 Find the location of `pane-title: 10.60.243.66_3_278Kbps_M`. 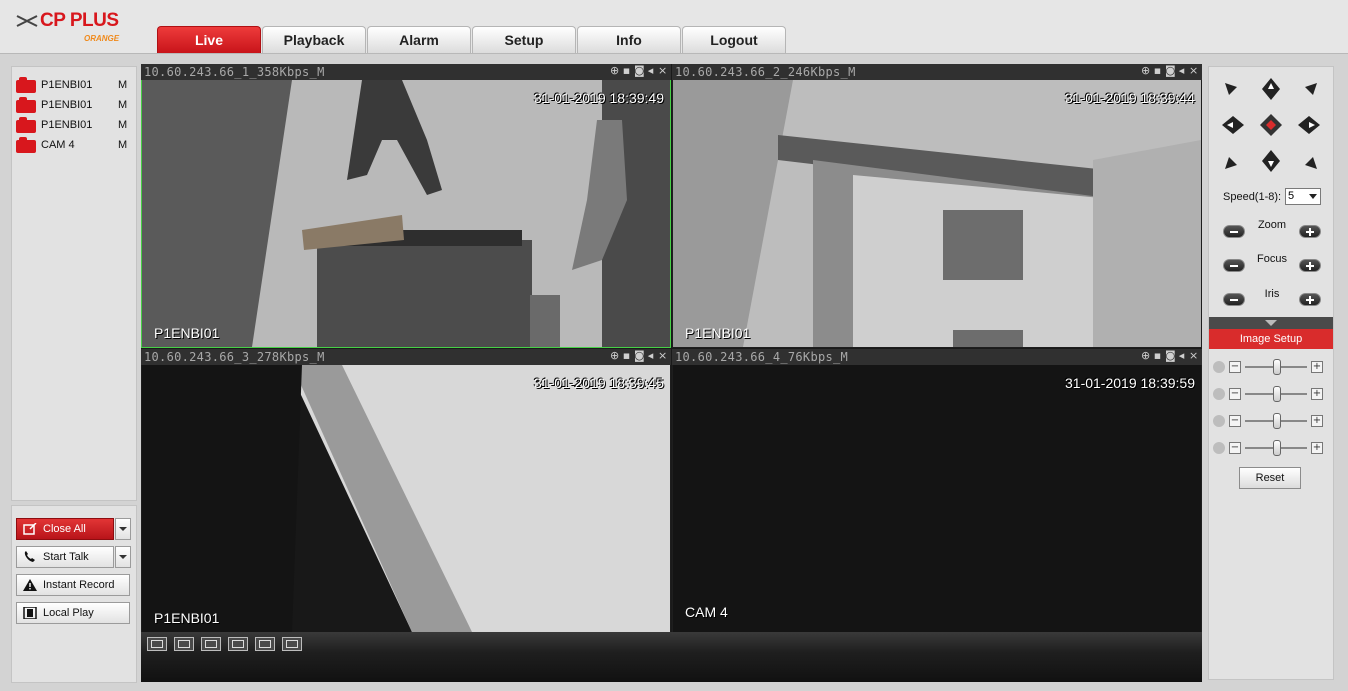

pane-title: 10.60.243.66_3_278Kbps_M is located at coordinates (234, 357).